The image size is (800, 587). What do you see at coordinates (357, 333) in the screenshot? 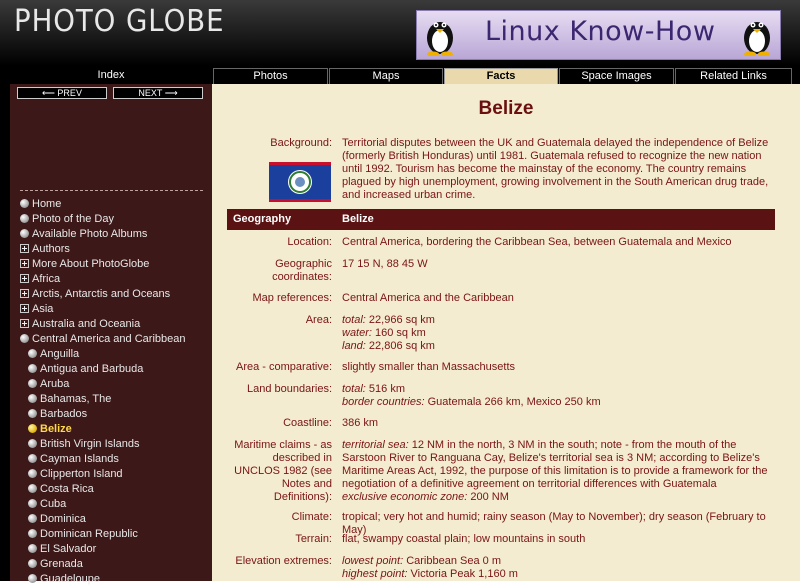
I see `fact-key: water:` at bounding box center [357, 333].